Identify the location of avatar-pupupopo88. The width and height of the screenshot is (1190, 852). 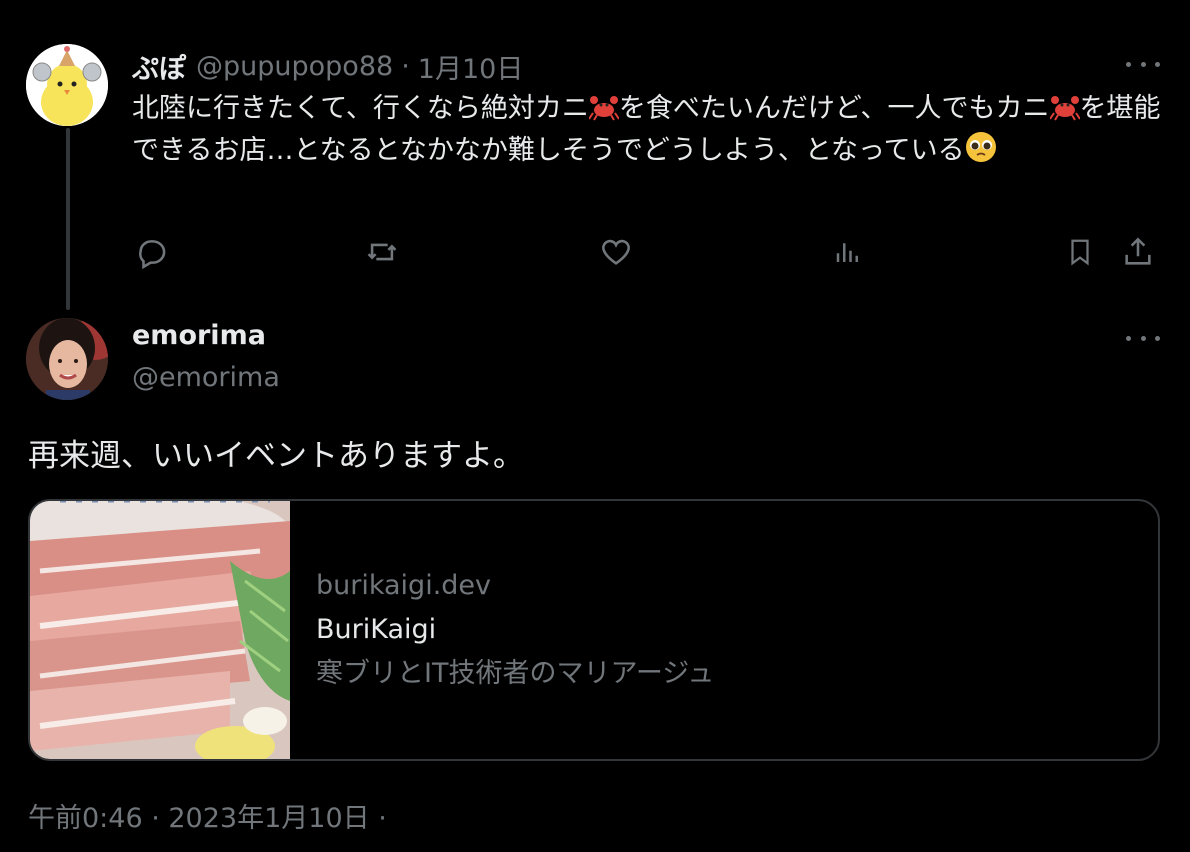
(67, 85).